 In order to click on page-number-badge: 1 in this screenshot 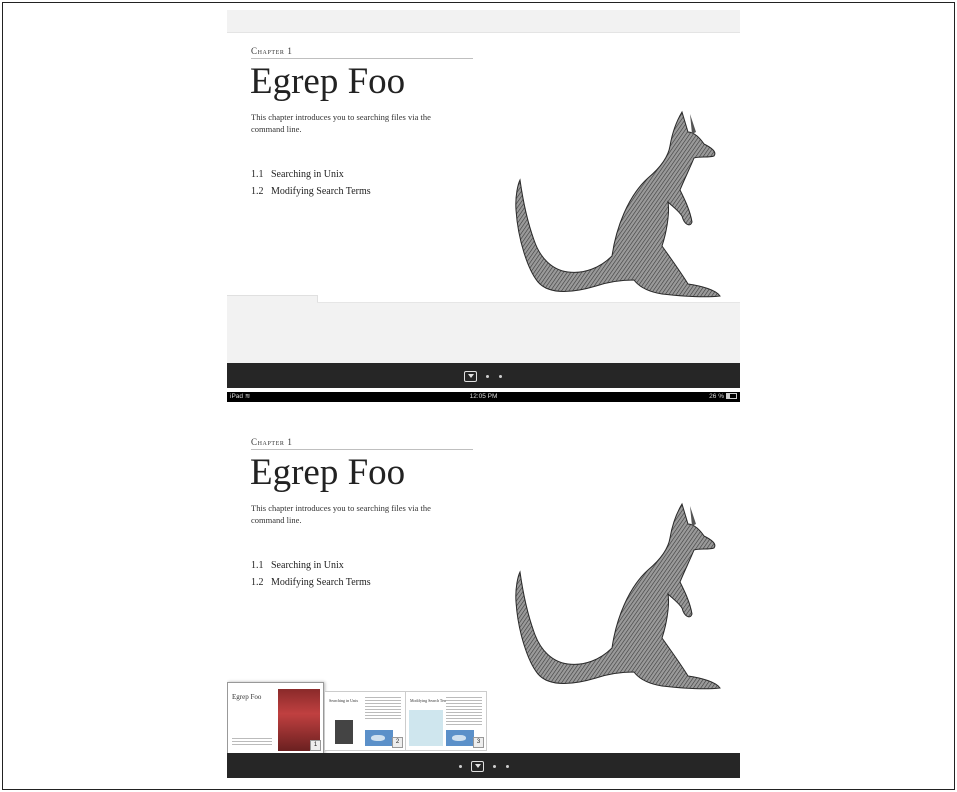, I will do `click(315, 745)`.